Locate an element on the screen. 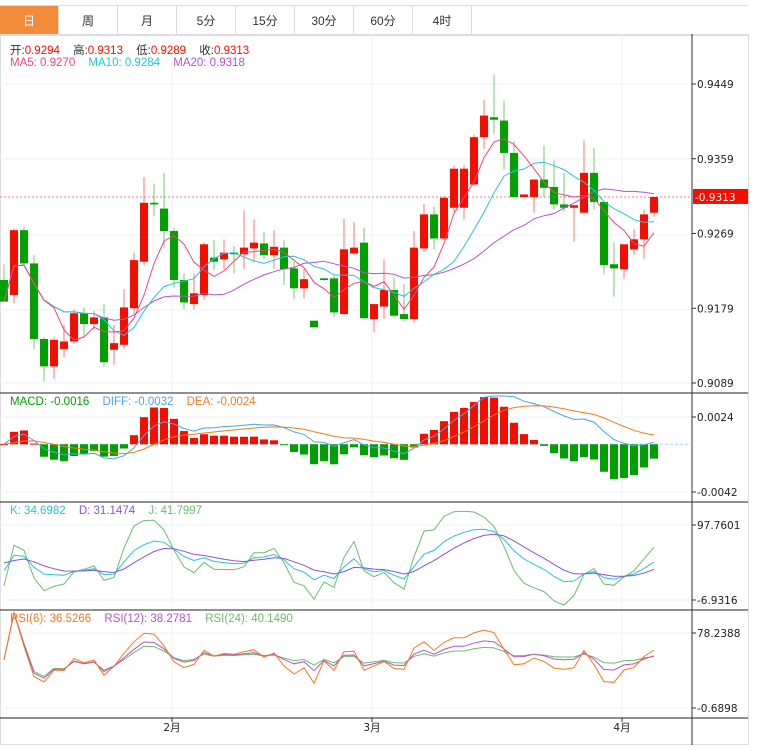 This screenshot has height=756, width=759. rsi-tick-label: 78.2388 is located at coordinates (718, 634).